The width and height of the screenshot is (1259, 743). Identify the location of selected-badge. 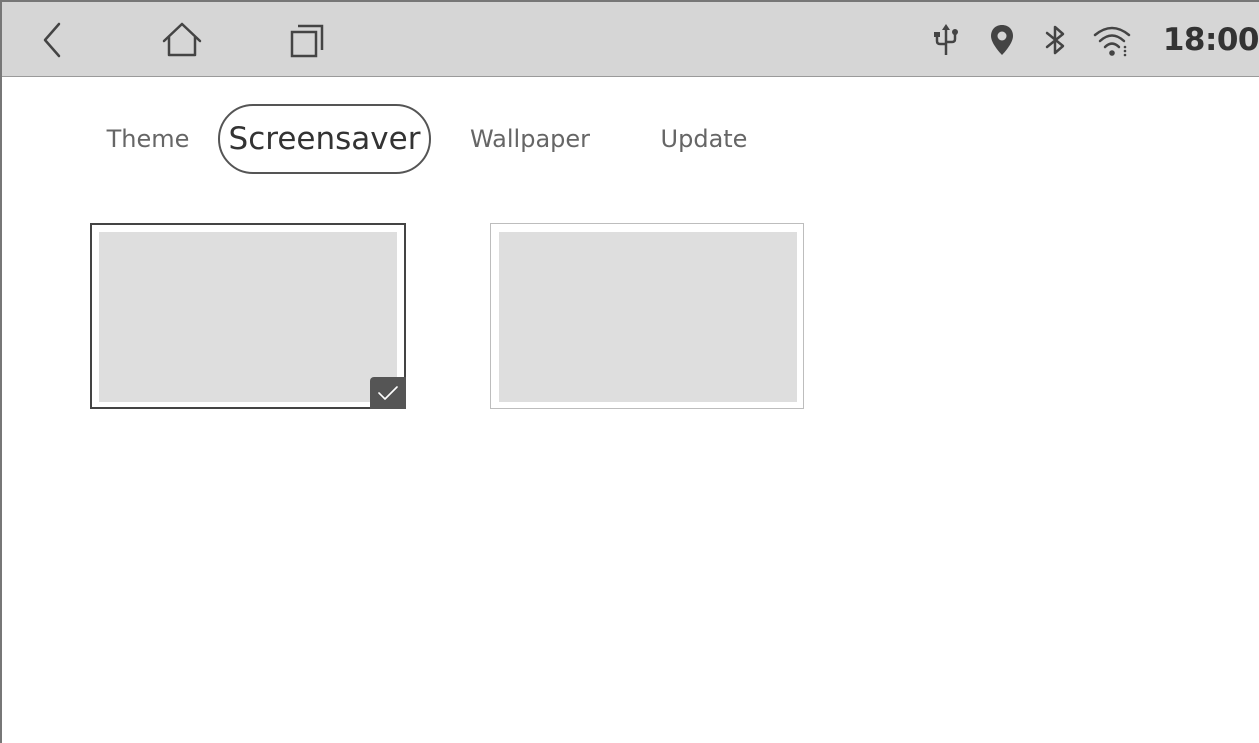
(388, 393).